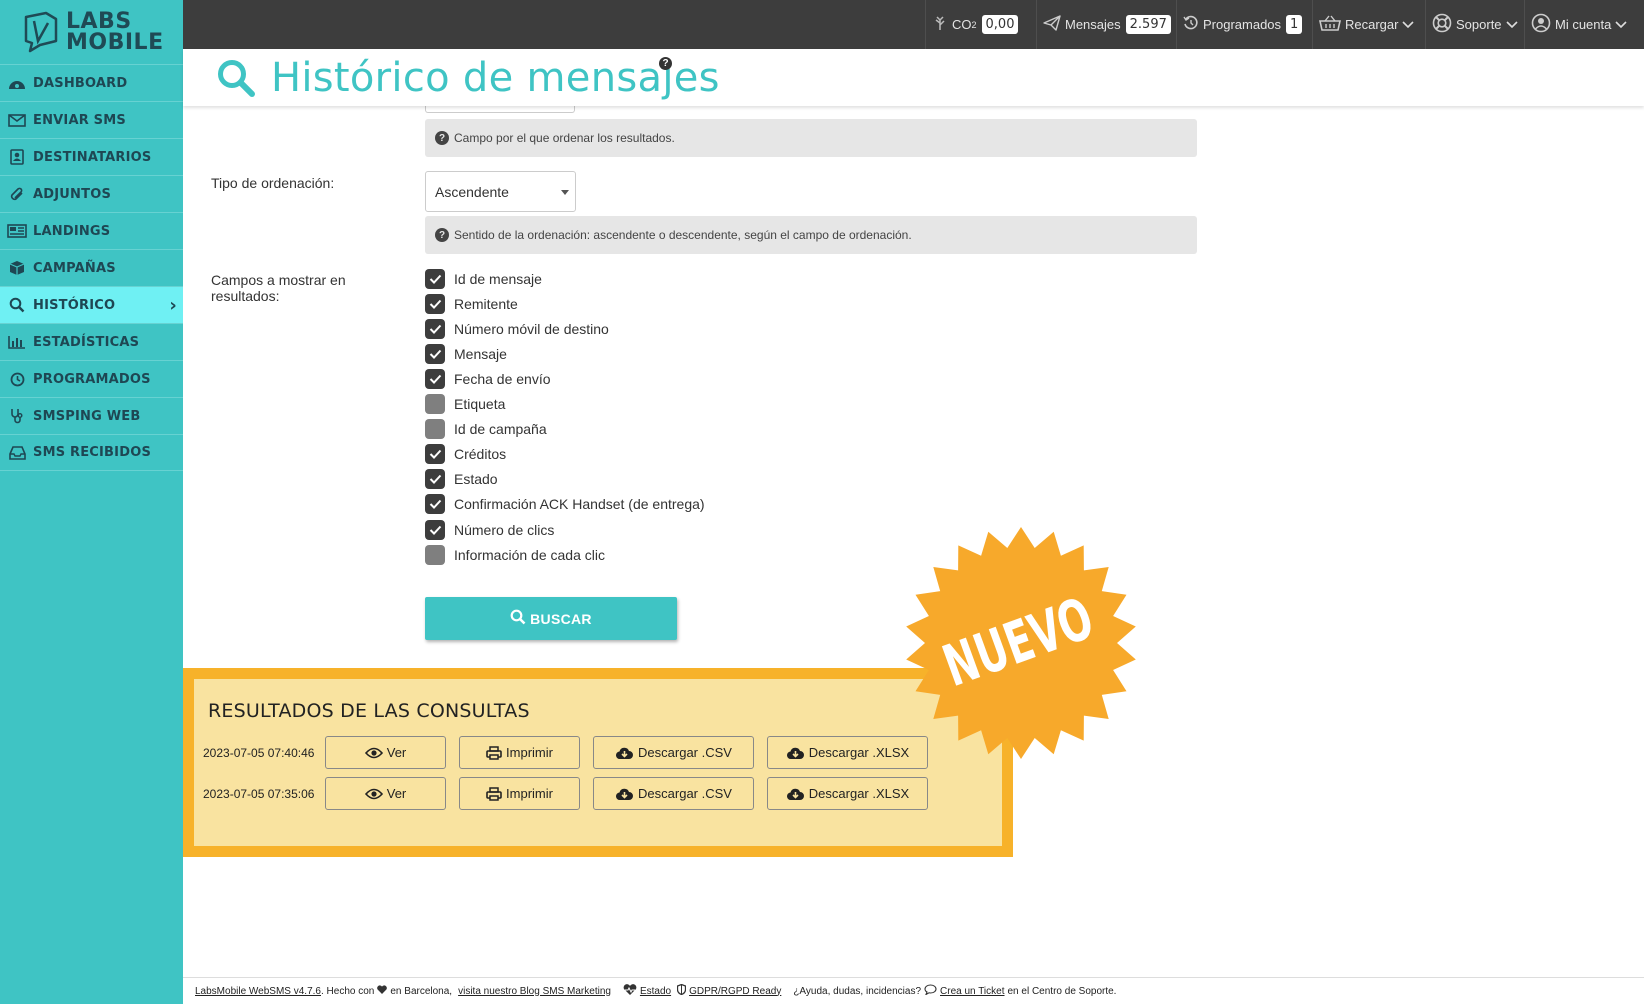 This screenshot has height=1004, width=1644. What do you see at coordinates (489, 529) in the screenshot?
I see `field-checkbox-row: Número de clics` at bounding box center [489, 529].